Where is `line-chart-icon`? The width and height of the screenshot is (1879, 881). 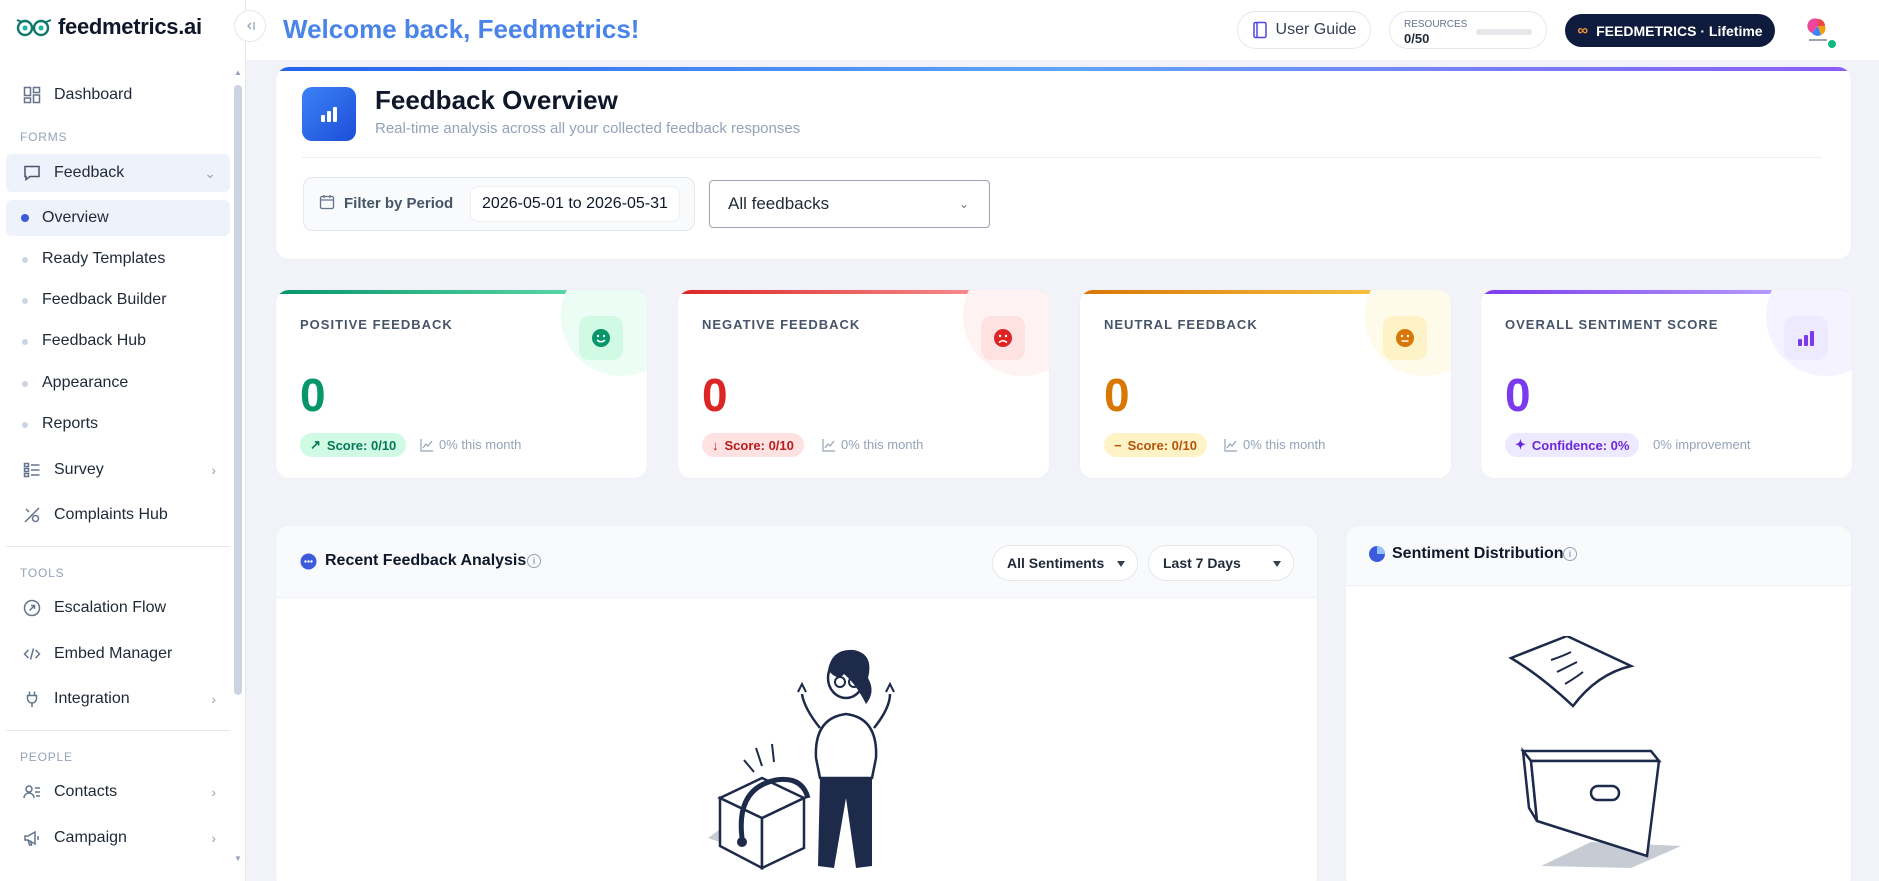
line-chart-icon is located at coordinates (1230, 445).